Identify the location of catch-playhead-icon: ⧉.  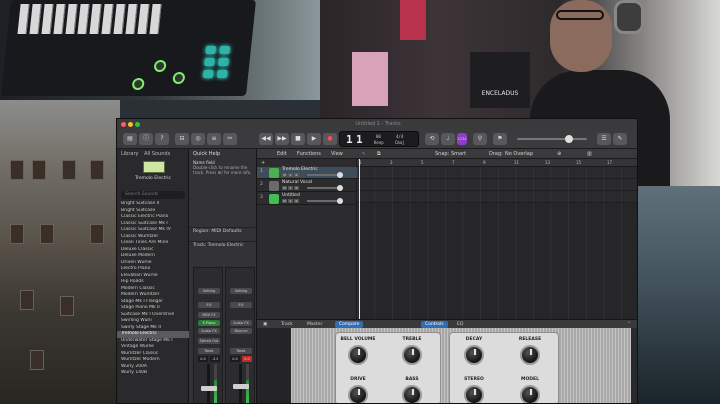
(379, 154).